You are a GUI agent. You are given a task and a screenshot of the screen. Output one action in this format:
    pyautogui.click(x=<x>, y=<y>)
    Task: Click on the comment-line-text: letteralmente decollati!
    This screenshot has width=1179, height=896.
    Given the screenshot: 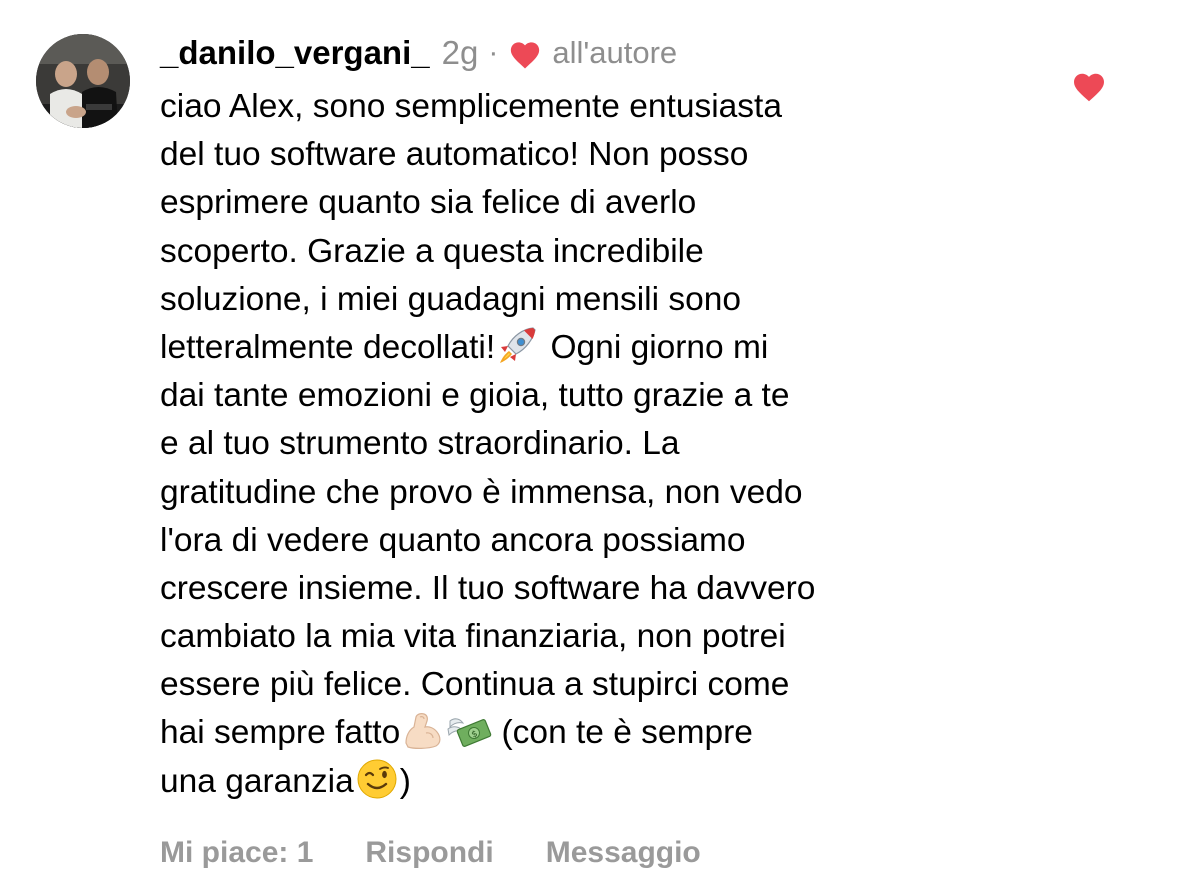 What is the action you would take?
    pyautogui.click(x=328, y=347)
    